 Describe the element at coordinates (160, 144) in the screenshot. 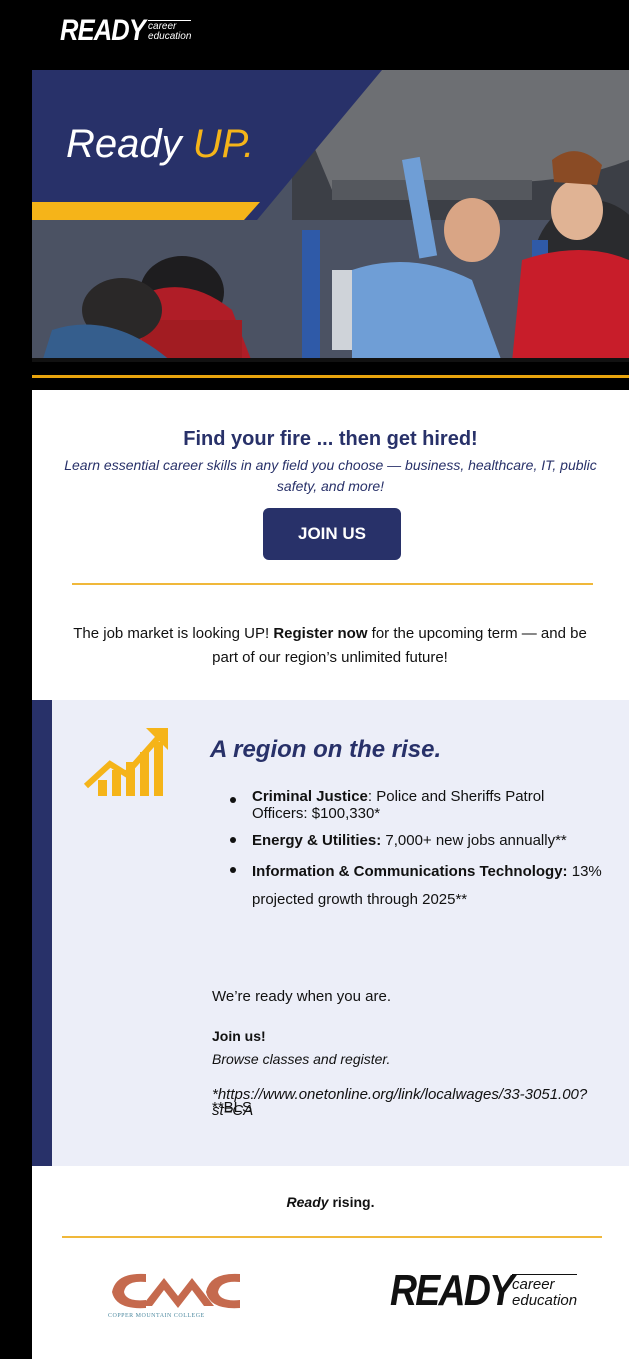

I see `hero-title: Ready UP.` at that location.